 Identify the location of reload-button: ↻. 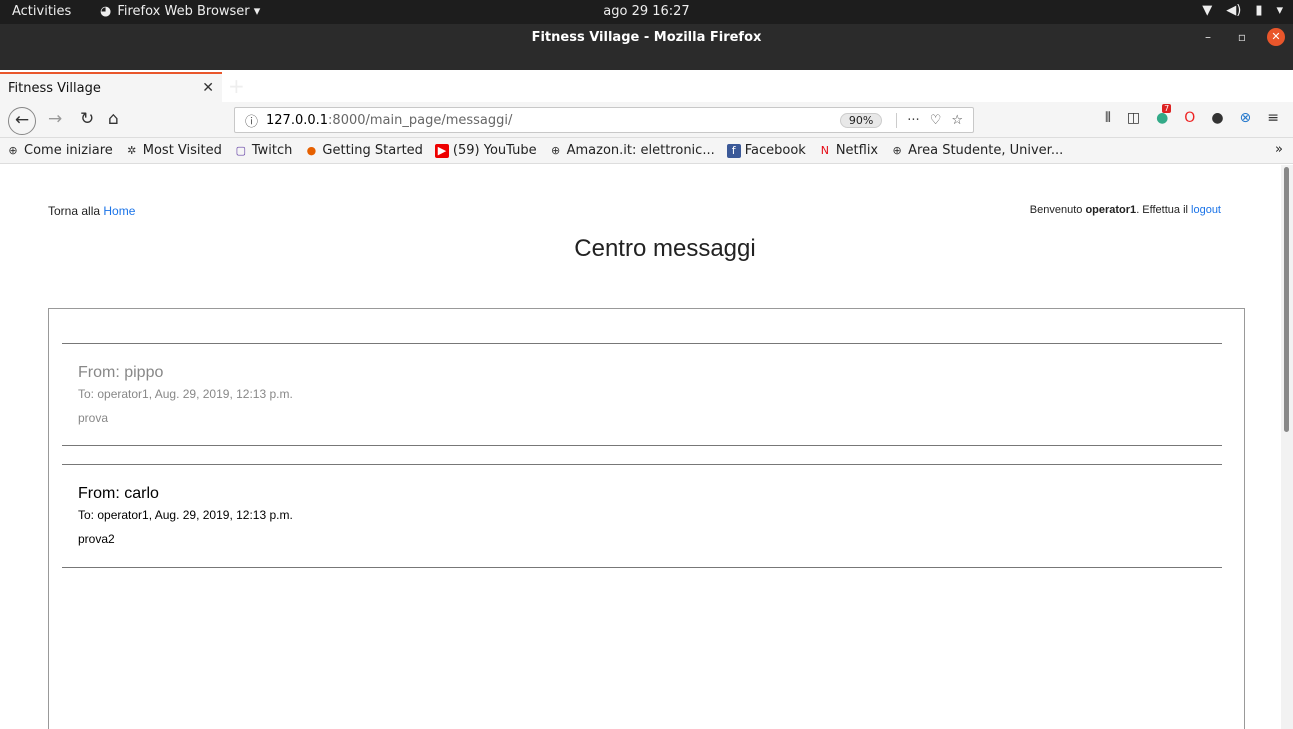
(87, 119).